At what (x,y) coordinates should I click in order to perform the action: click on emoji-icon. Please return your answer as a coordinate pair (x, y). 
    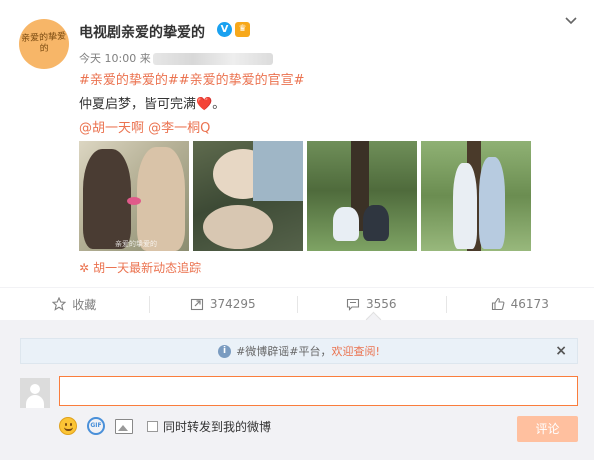
    Looking at the image, I should click on (68, 426).